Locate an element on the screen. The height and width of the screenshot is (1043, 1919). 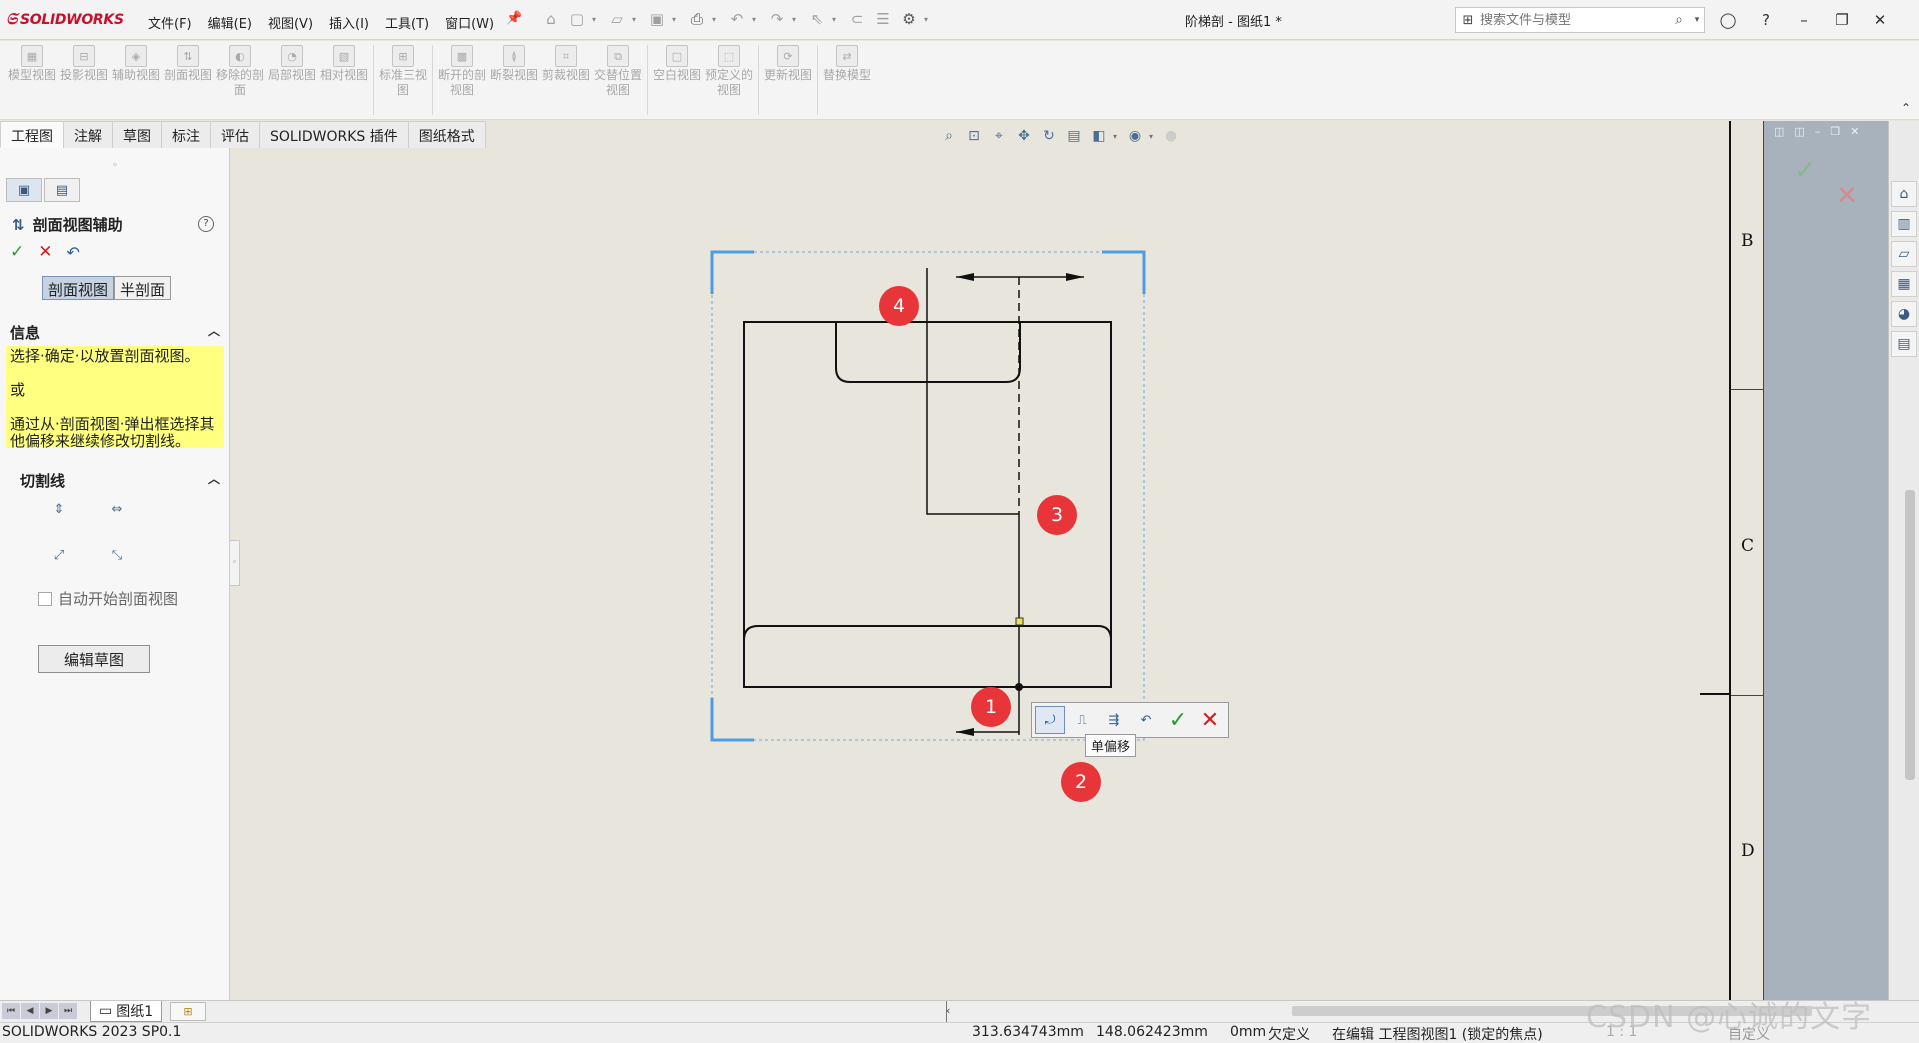
menu-insert: 插入(I) is located at coordinates (349, 22).